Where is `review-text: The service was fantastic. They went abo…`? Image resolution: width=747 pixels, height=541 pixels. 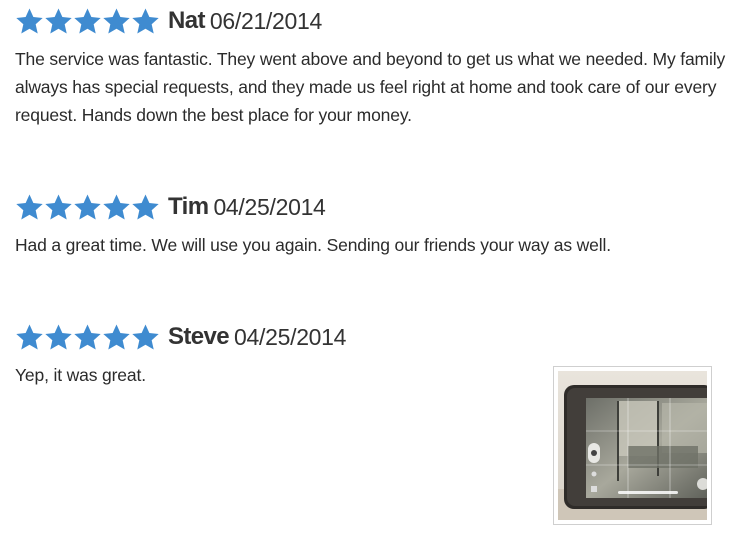
review-text: The service was fantastic. They went abo… is located at coordinates (370, 87).